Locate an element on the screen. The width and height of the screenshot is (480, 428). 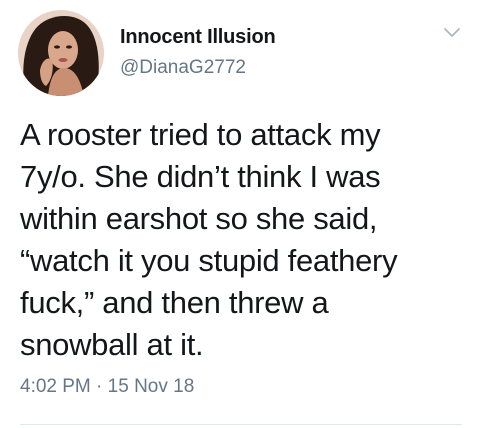
tweet-timestamp: 4:02 PM · 15 Nov 18 is located at coordinates (107, 387).